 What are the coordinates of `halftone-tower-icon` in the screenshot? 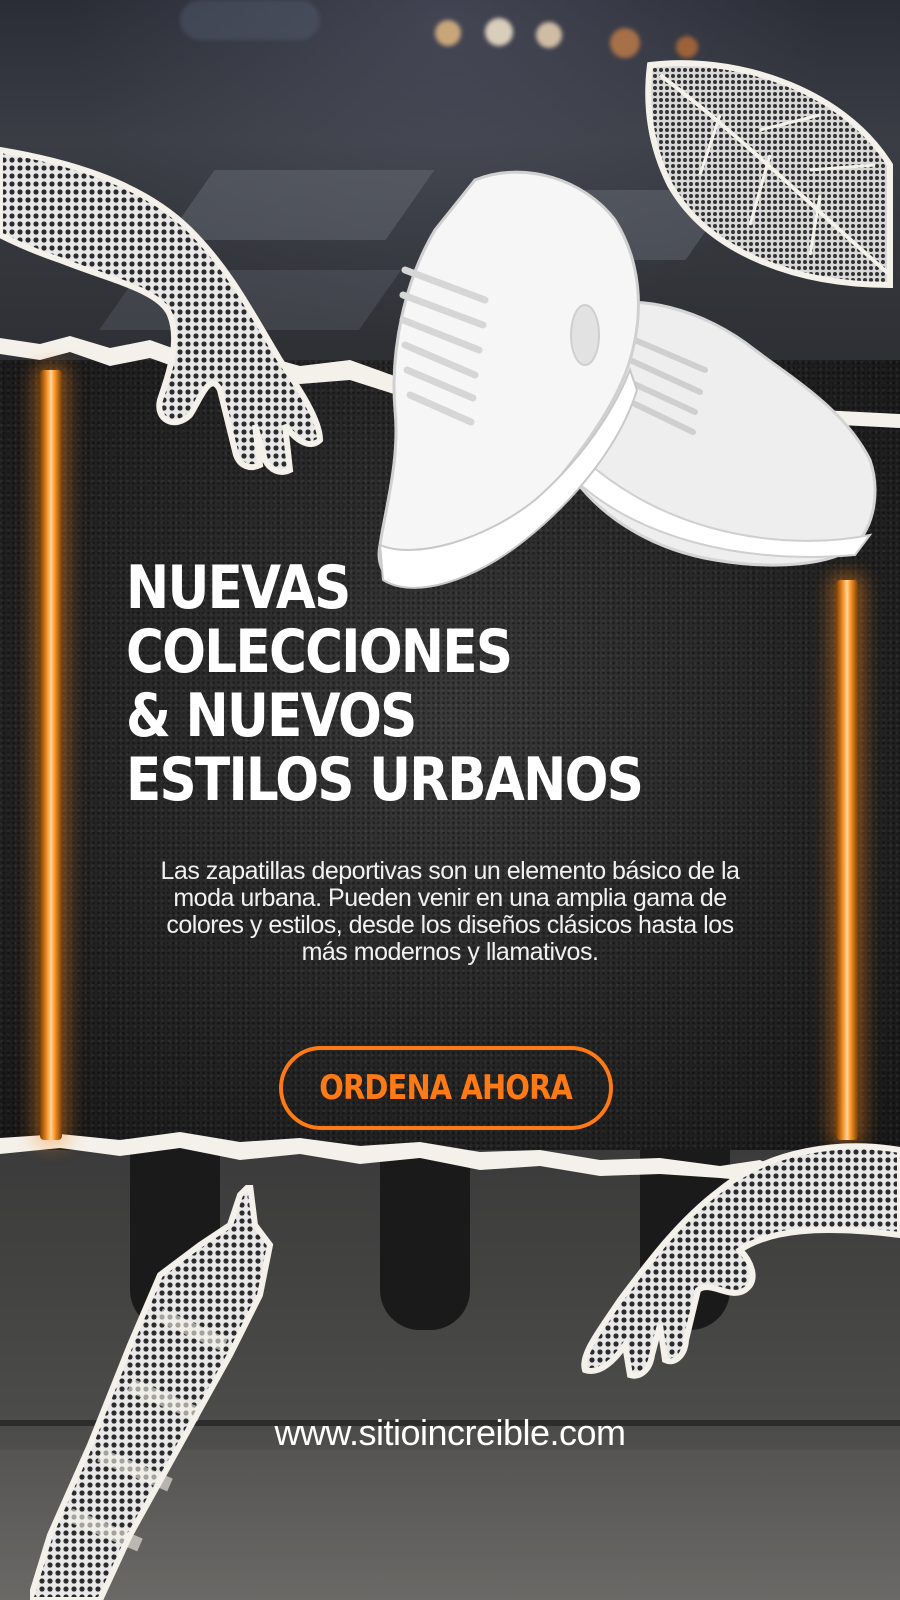 It's located at (152, 1392).